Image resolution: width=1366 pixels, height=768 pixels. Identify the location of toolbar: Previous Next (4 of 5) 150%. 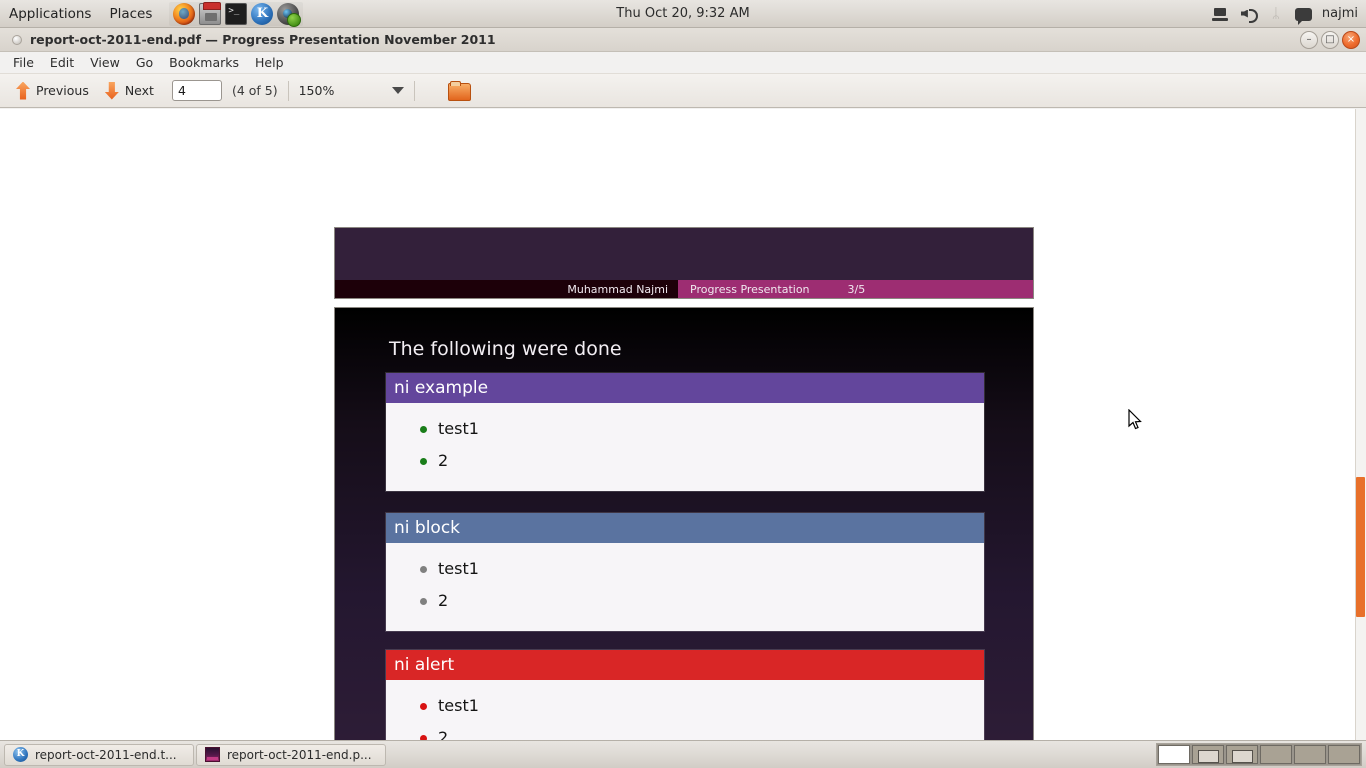
(683, 91).